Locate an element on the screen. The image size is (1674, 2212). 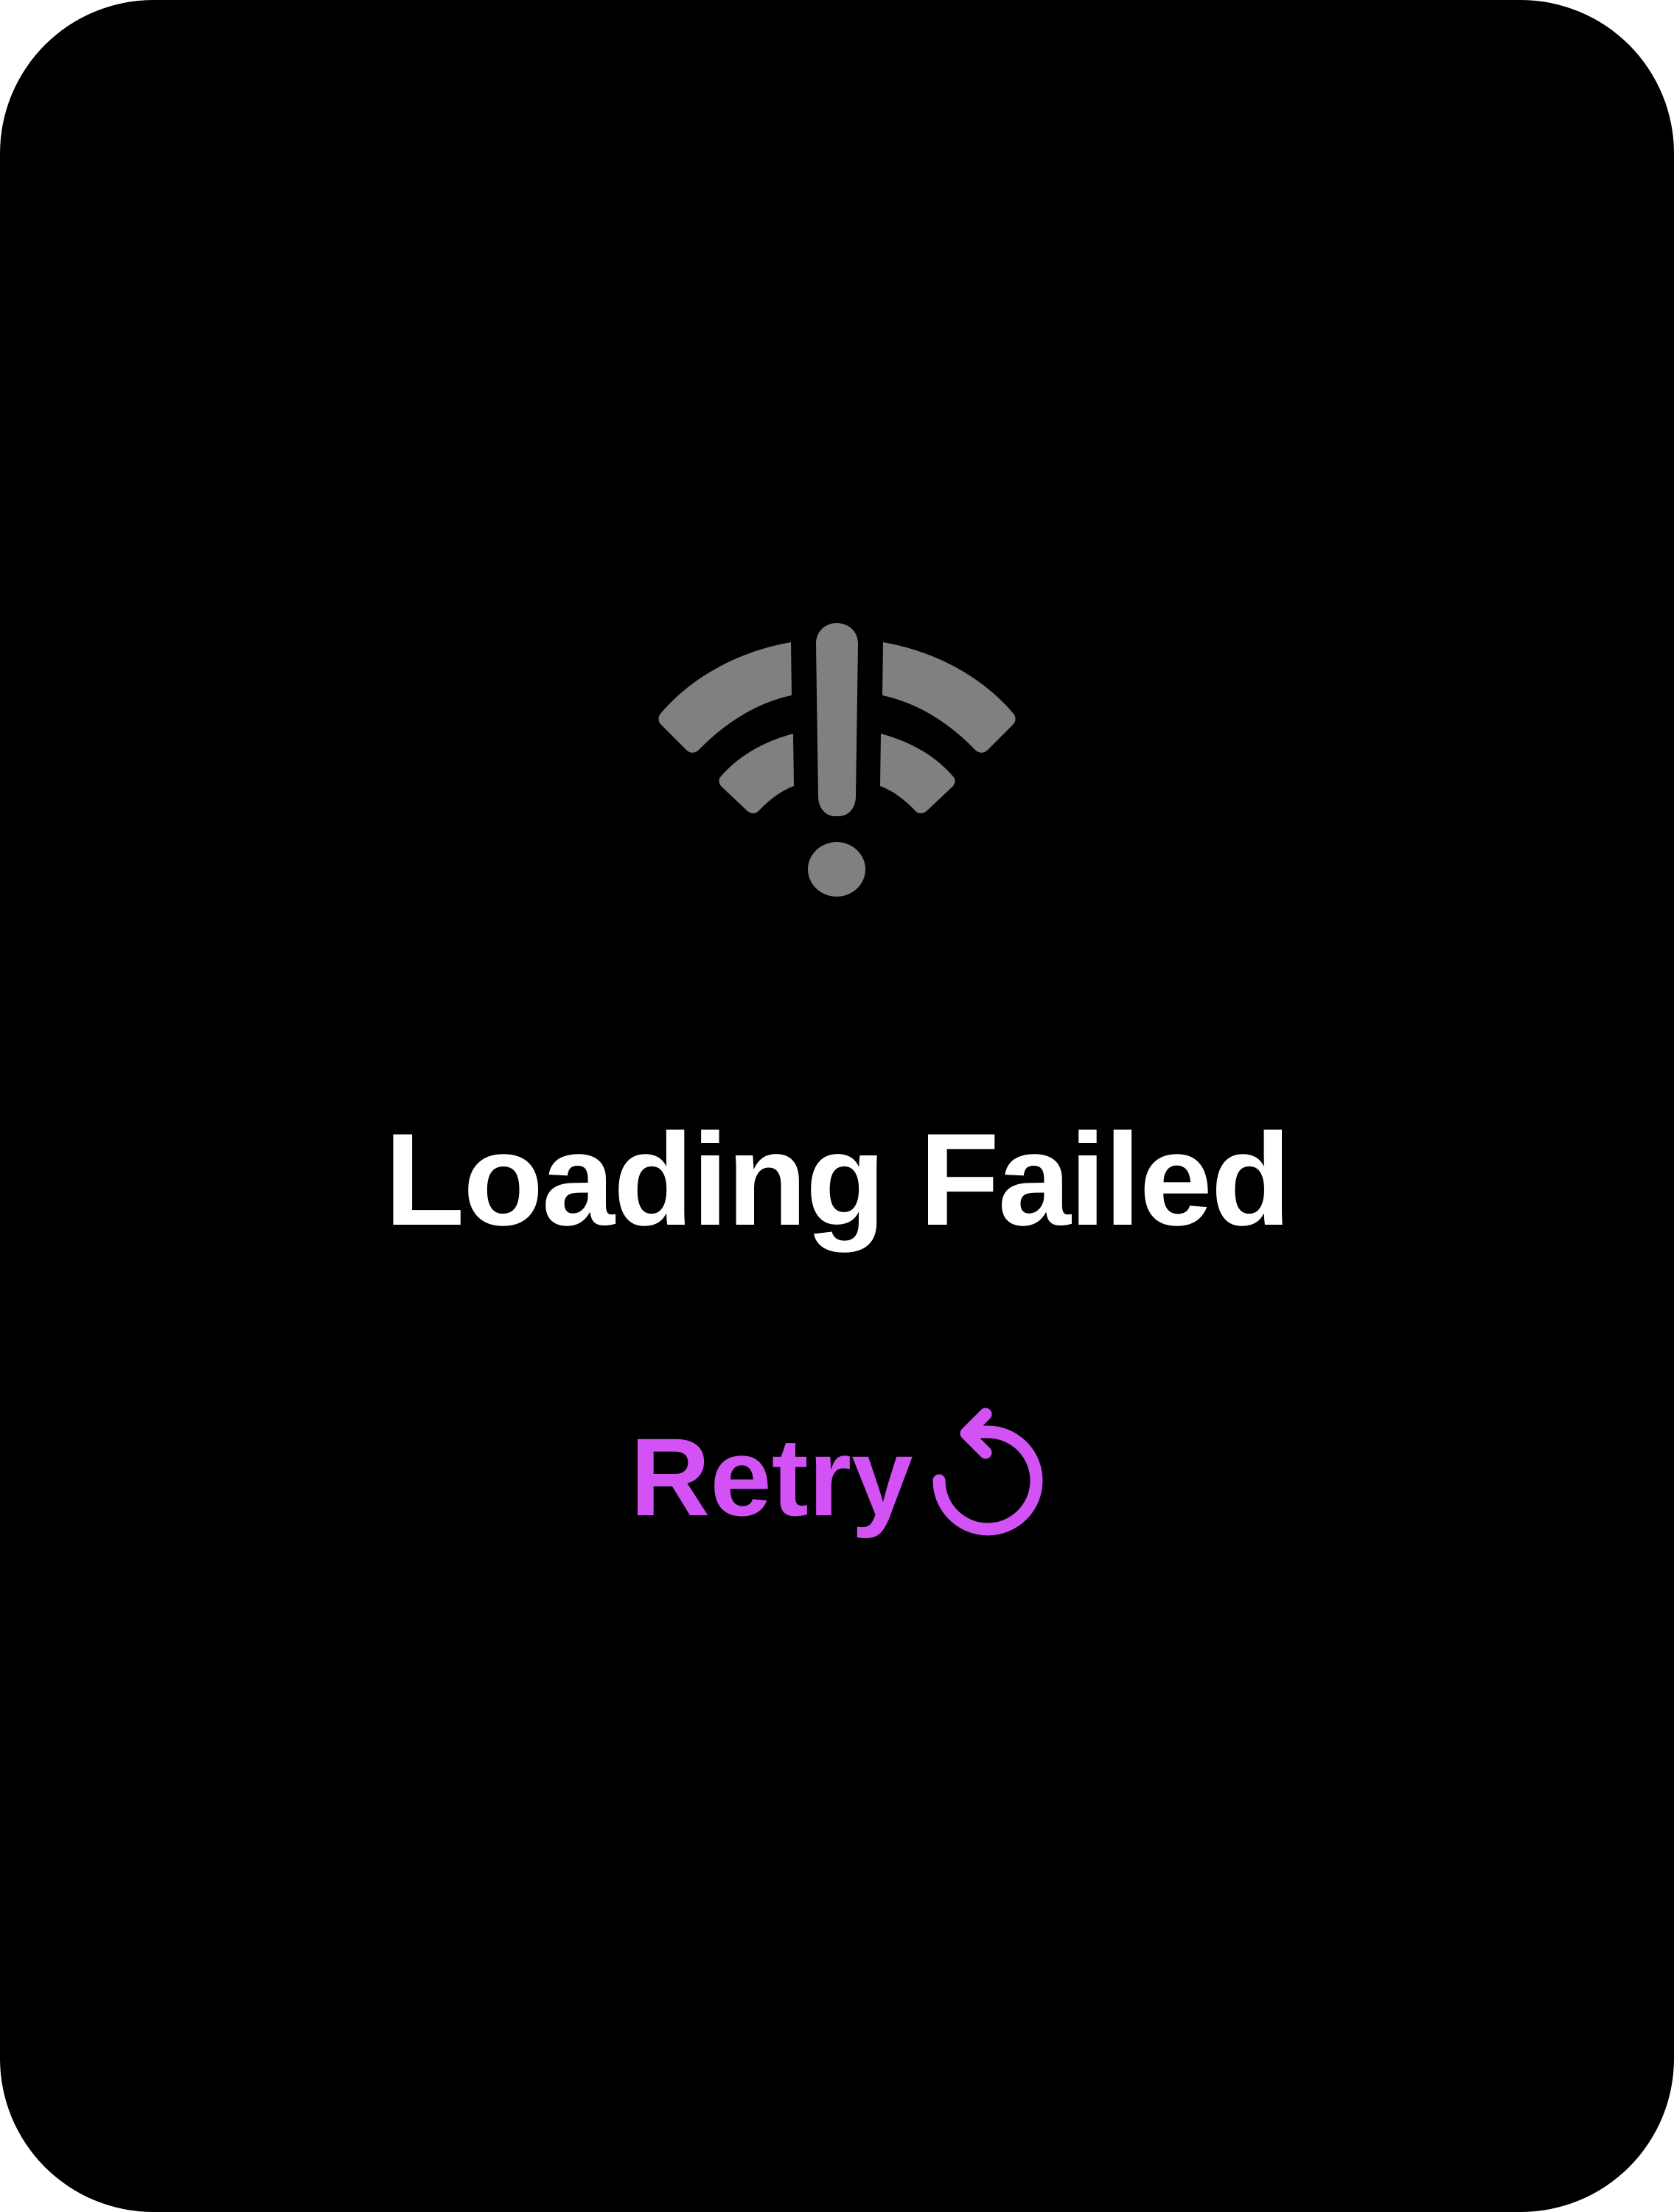
page-title: Loading Failed is located at coordinates (837, 1179).